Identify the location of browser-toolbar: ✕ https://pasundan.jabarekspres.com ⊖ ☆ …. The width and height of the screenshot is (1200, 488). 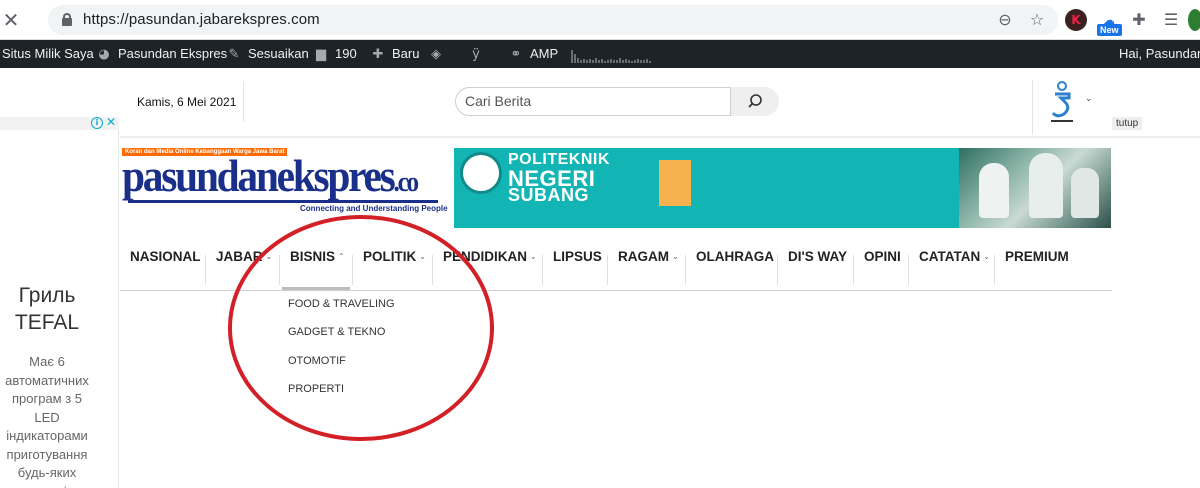
(600, 20).